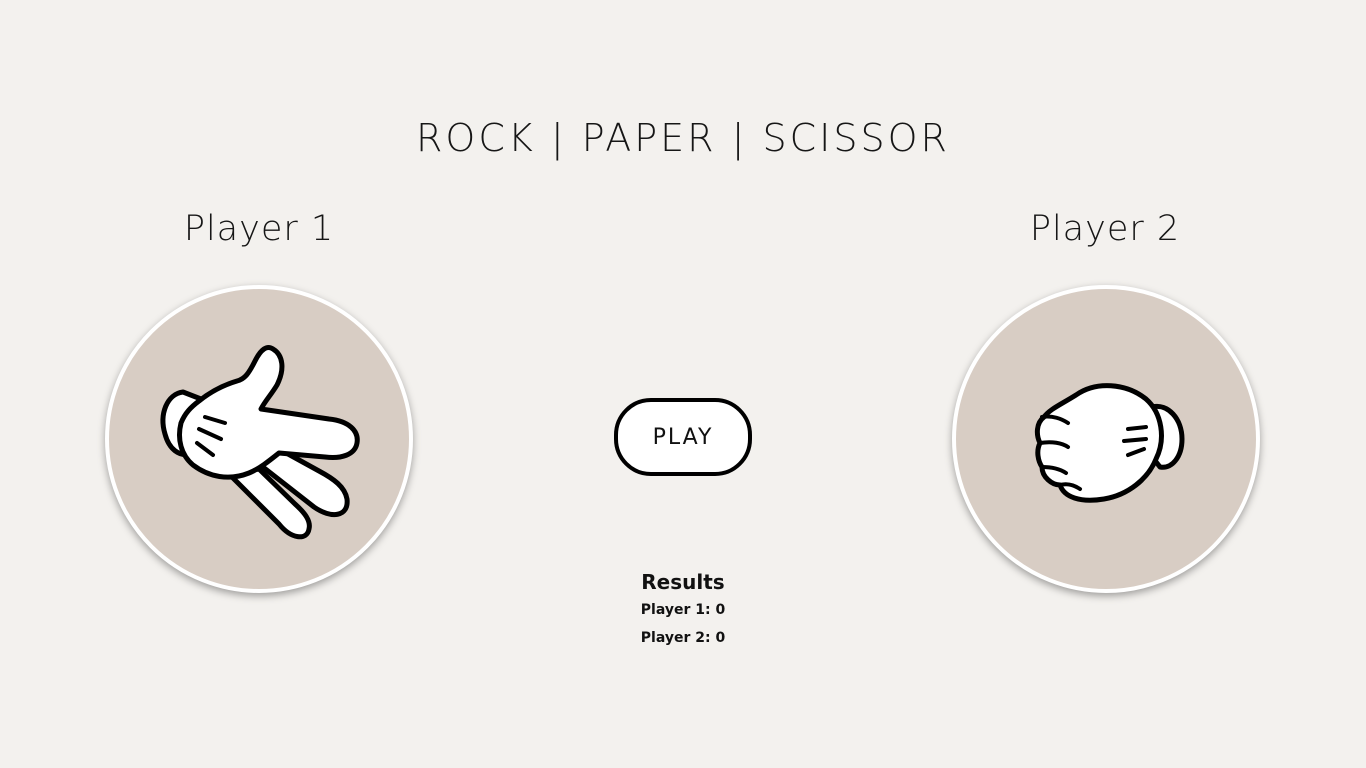  Describe the element at coordinates (1109, 443) in the screenshot. I see `rock-fist-icon` at that location.